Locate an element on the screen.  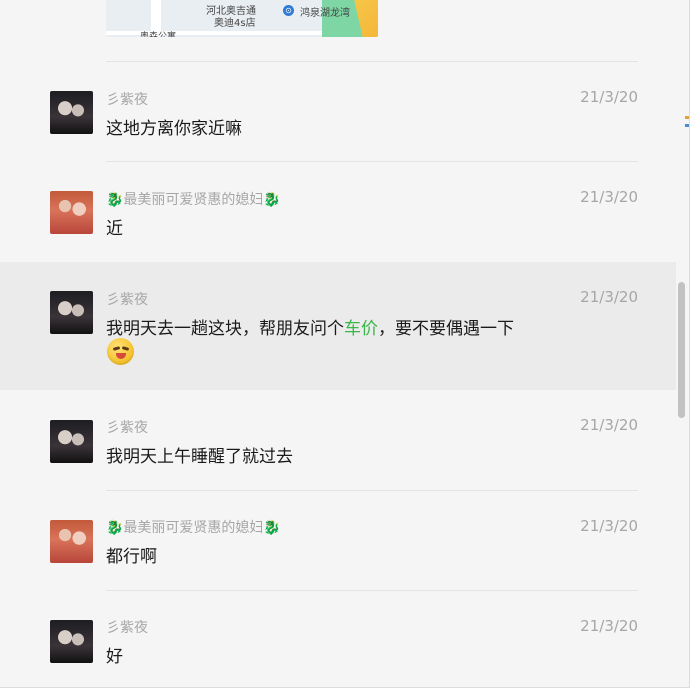
map-label: 奥森公寓 is located at coordinates (158, 34).